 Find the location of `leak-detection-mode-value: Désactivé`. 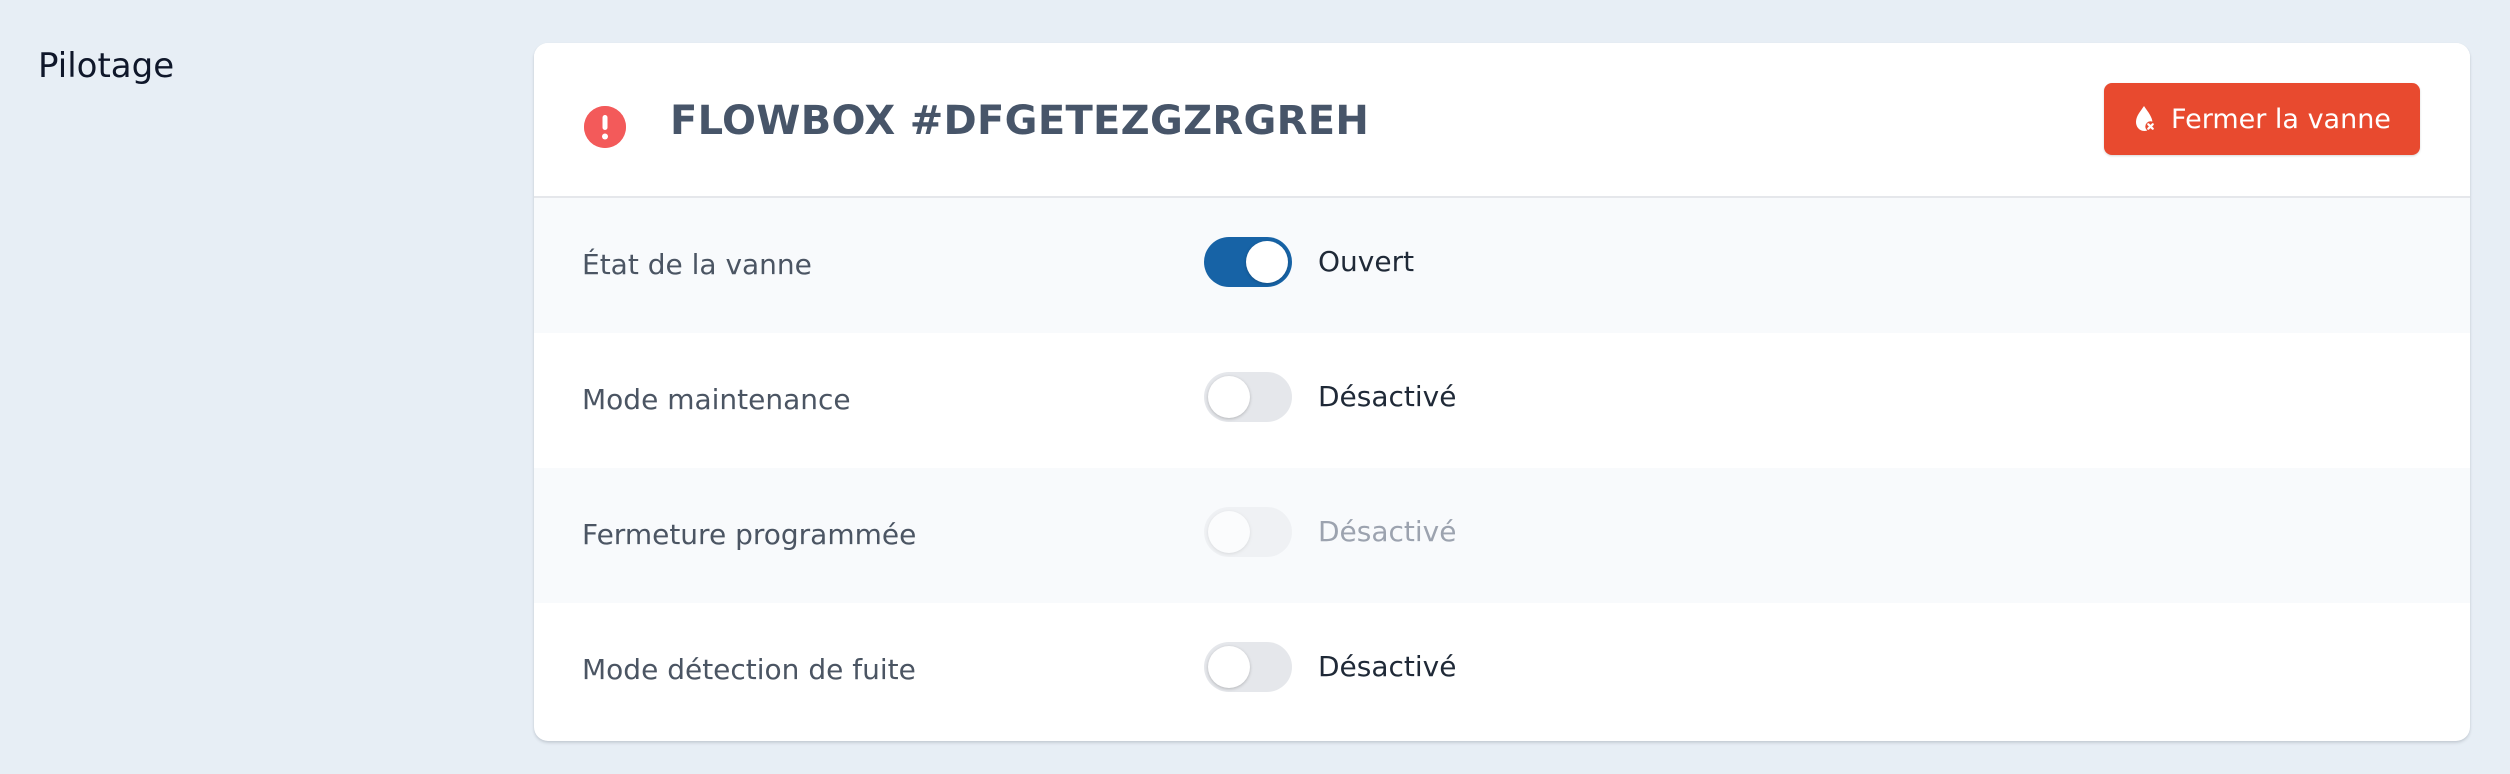

leak-detection-mode-value: Désactivé is located at coordinates (1387, 666).